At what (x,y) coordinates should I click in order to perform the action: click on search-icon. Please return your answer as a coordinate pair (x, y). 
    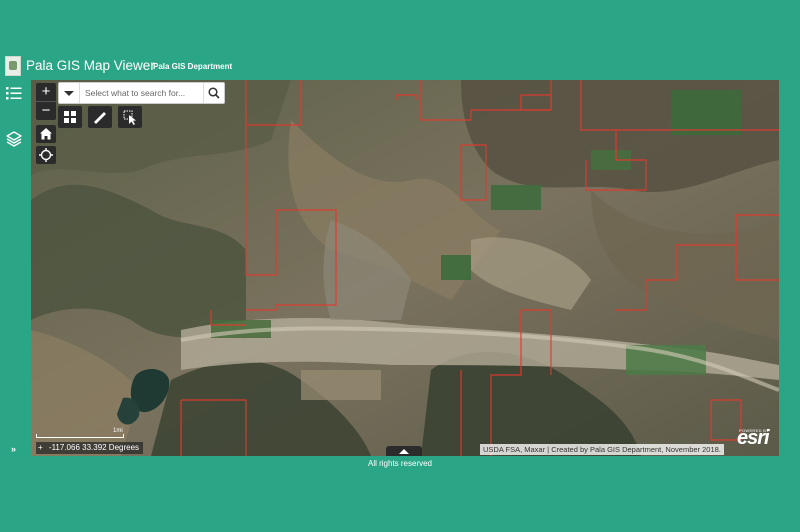
    Looking at the image, I should click on (214, 93).